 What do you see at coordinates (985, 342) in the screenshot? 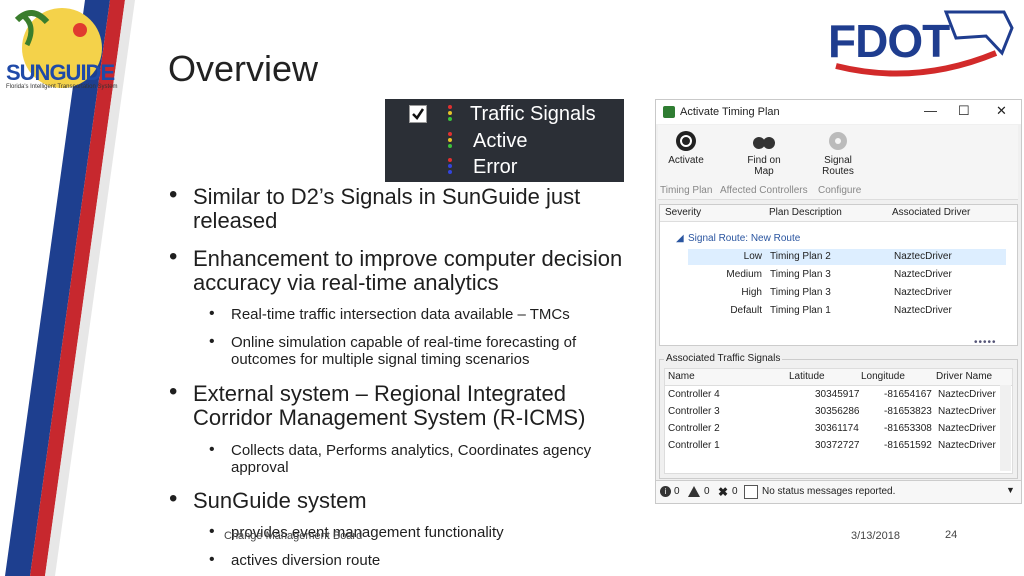
I see `splitter-grip-icon: •••••` at bounding box center [985, 342].